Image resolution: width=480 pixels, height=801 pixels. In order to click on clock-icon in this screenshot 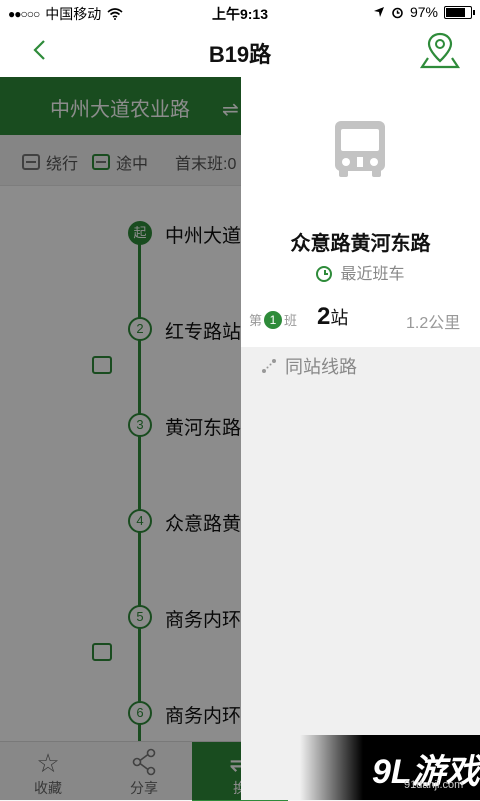, I will do `click(324, 274)`.